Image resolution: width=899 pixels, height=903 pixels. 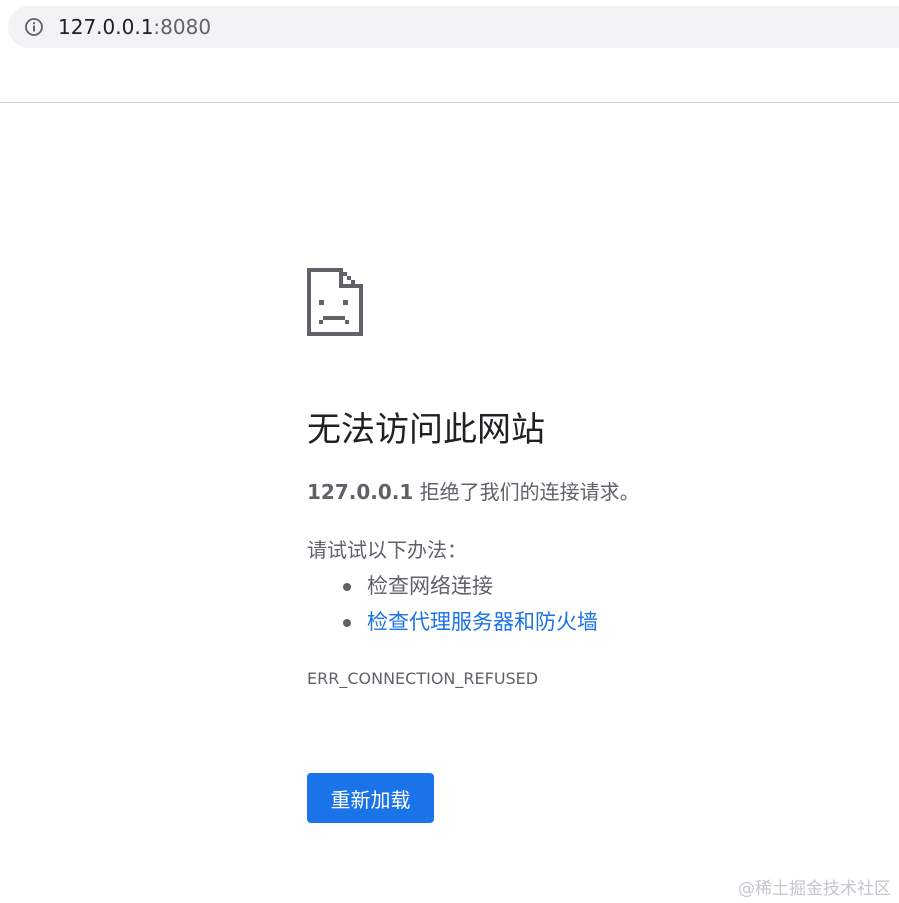 I want to click on error-message: 127.0.0.1 拒绝了我们的连接请求。, so click(x=473, y=492).